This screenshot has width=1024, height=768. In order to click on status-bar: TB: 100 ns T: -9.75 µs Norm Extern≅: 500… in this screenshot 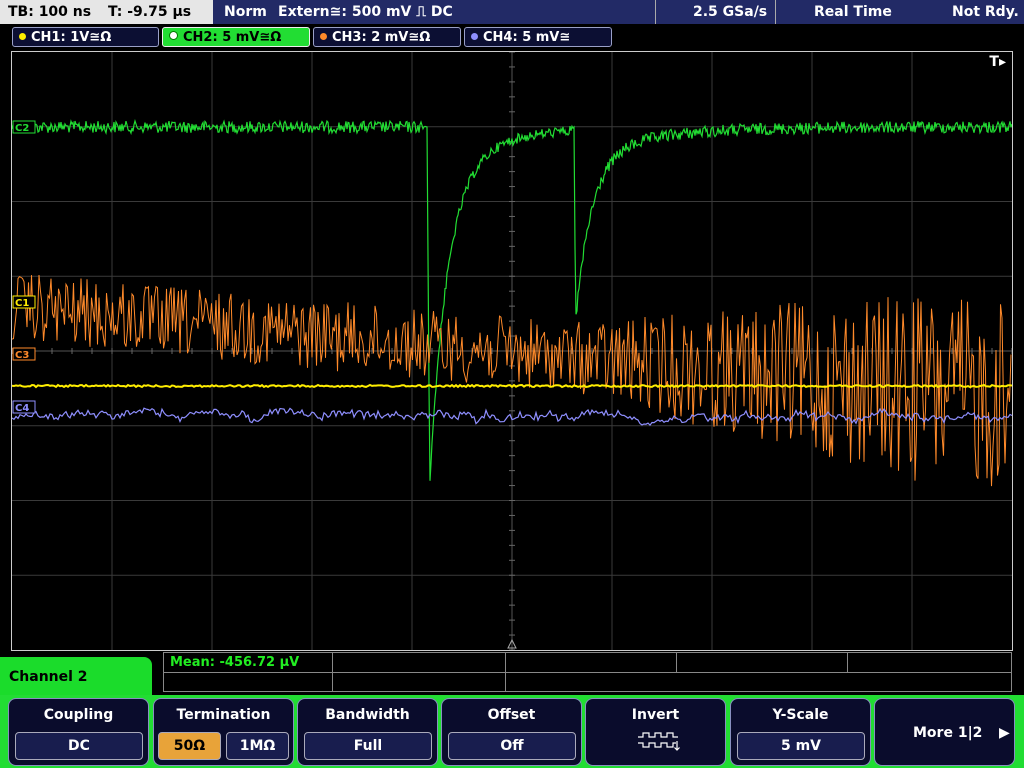, I will do `click(512, 12)`.